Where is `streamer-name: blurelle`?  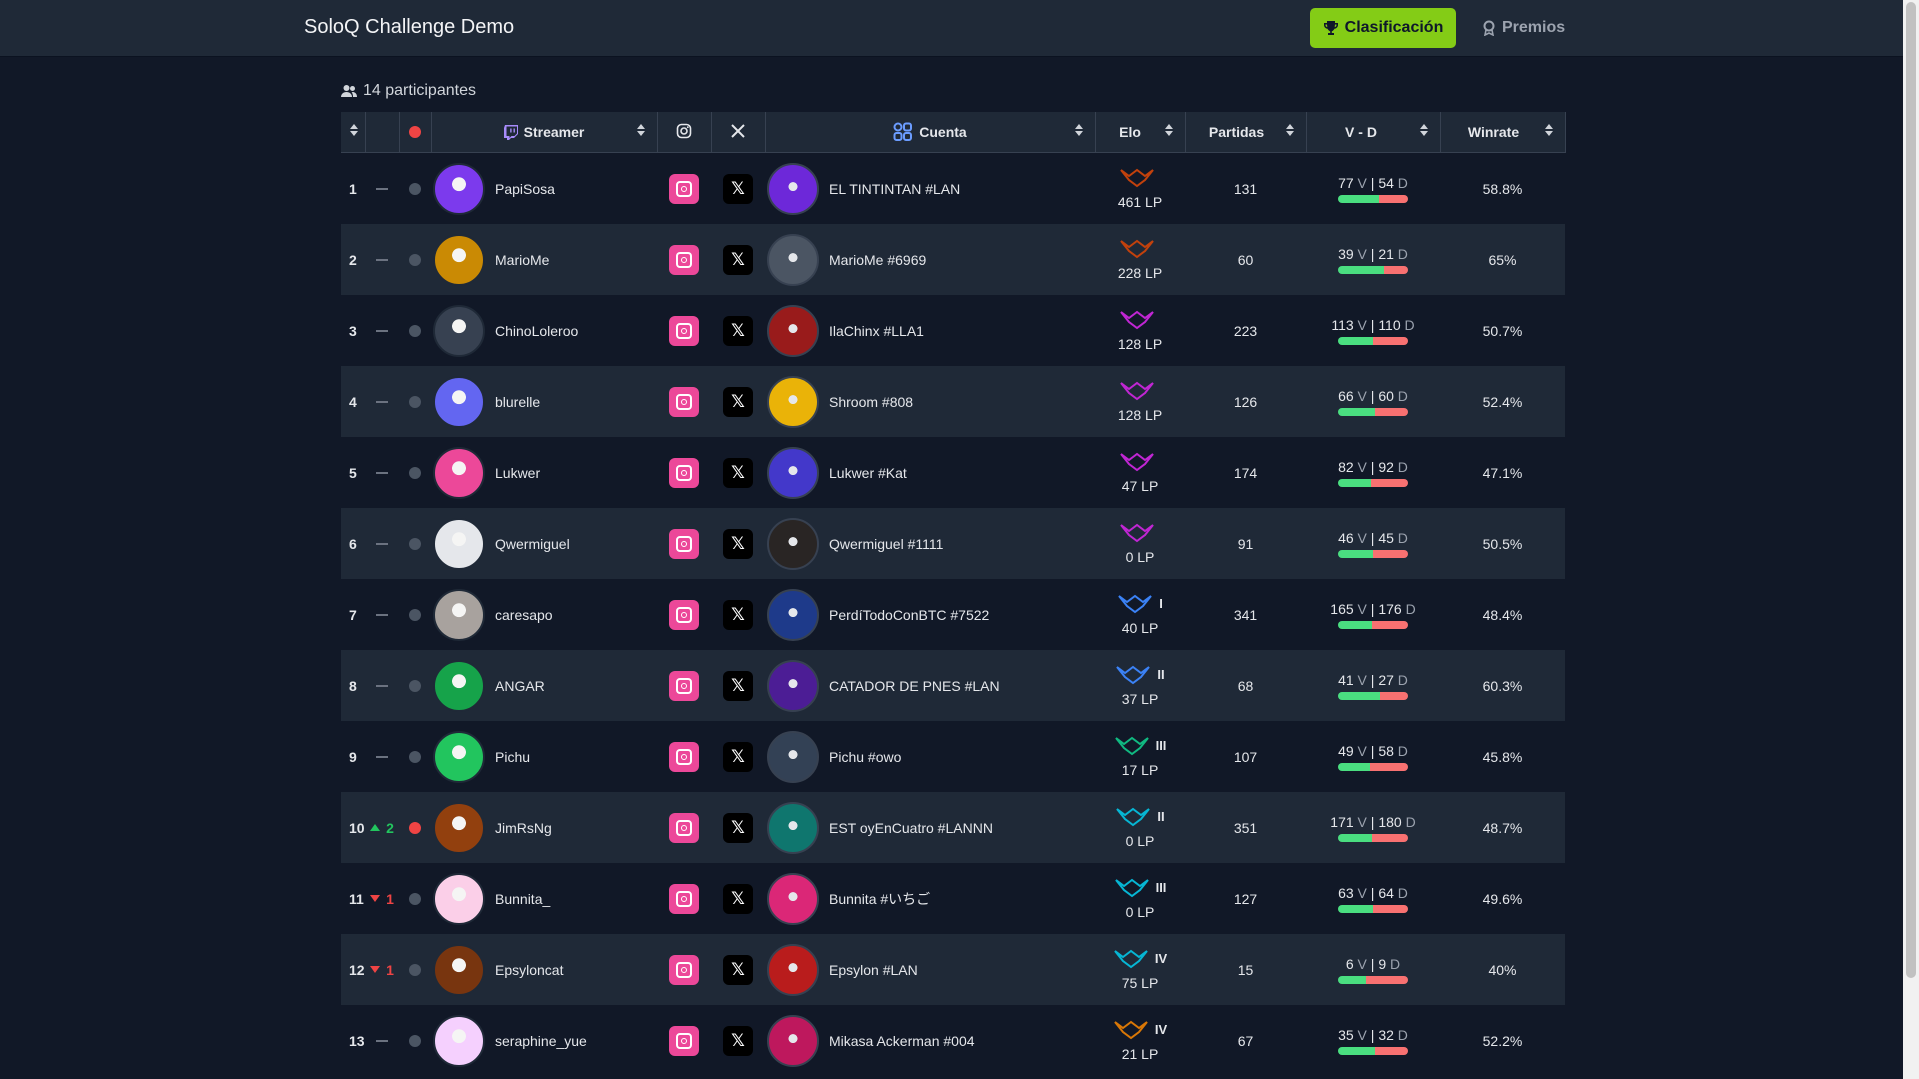 streamer-name: blurelle is located at coordinates (517, 402).